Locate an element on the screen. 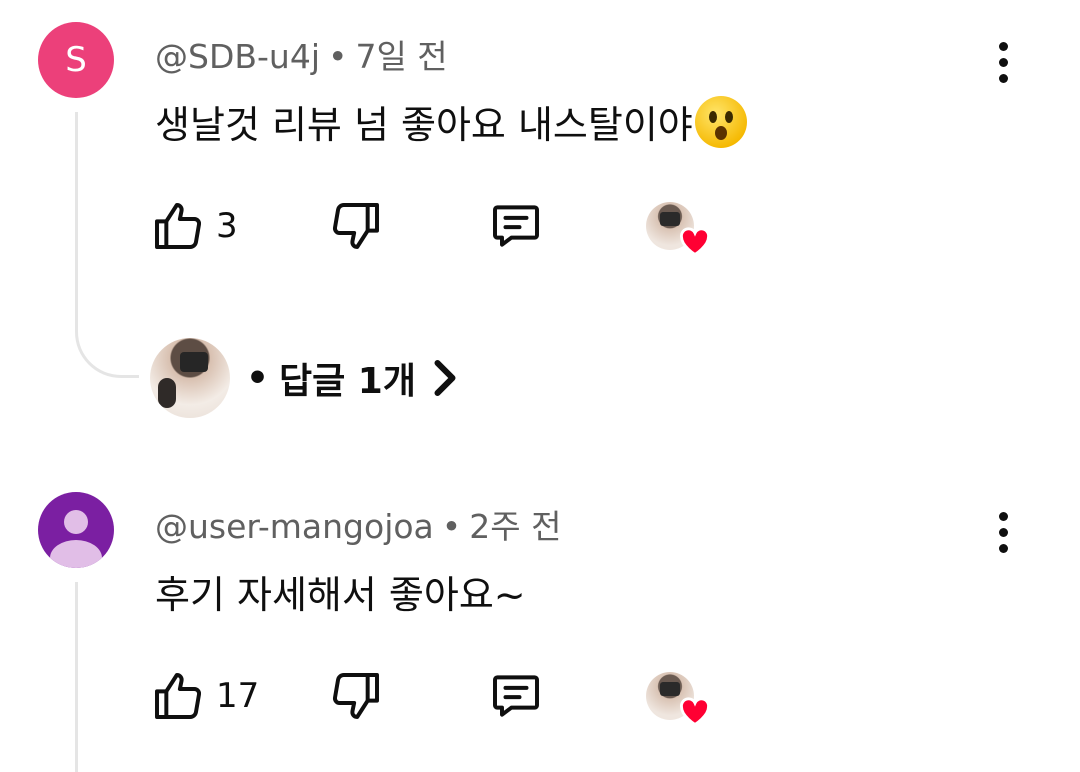 The height and width of the screenshot is (772, 1080). view-replies-row: • 답글 1개 is located at coordinates (305, 378).